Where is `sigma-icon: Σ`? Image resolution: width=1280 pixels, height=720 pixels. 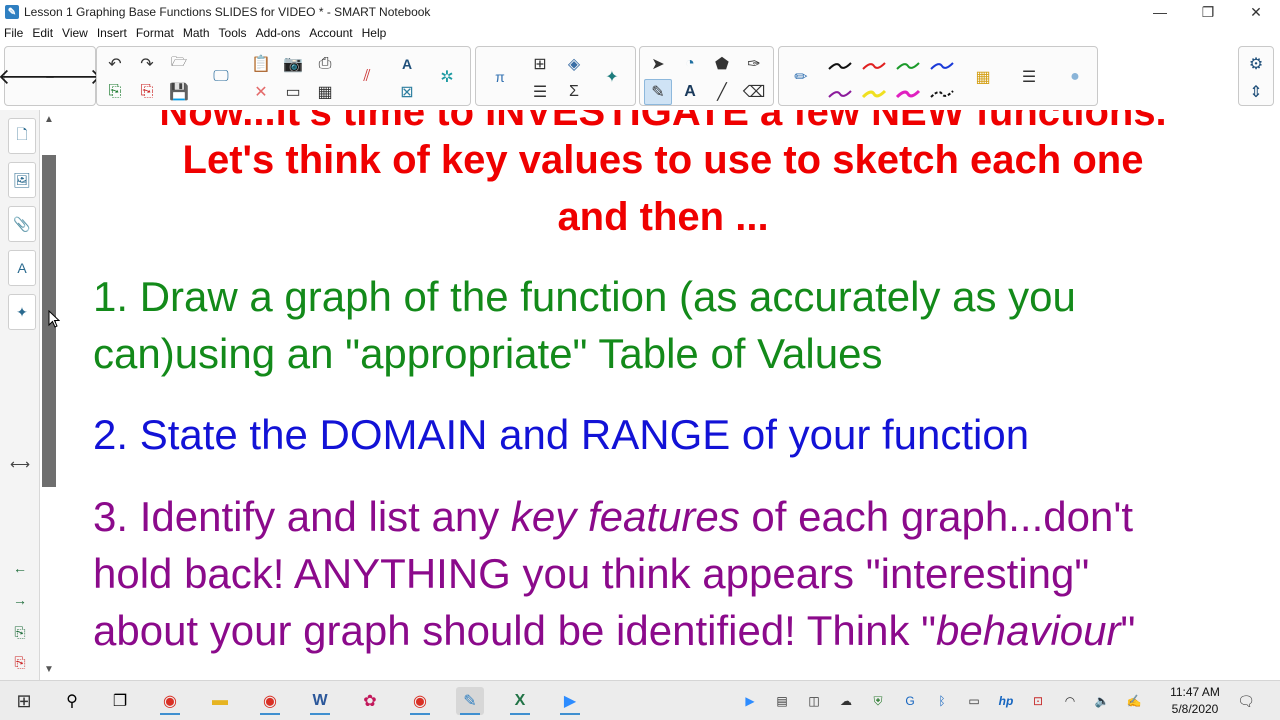
sigma-icon: Σ is located at coordinates (574, 92).